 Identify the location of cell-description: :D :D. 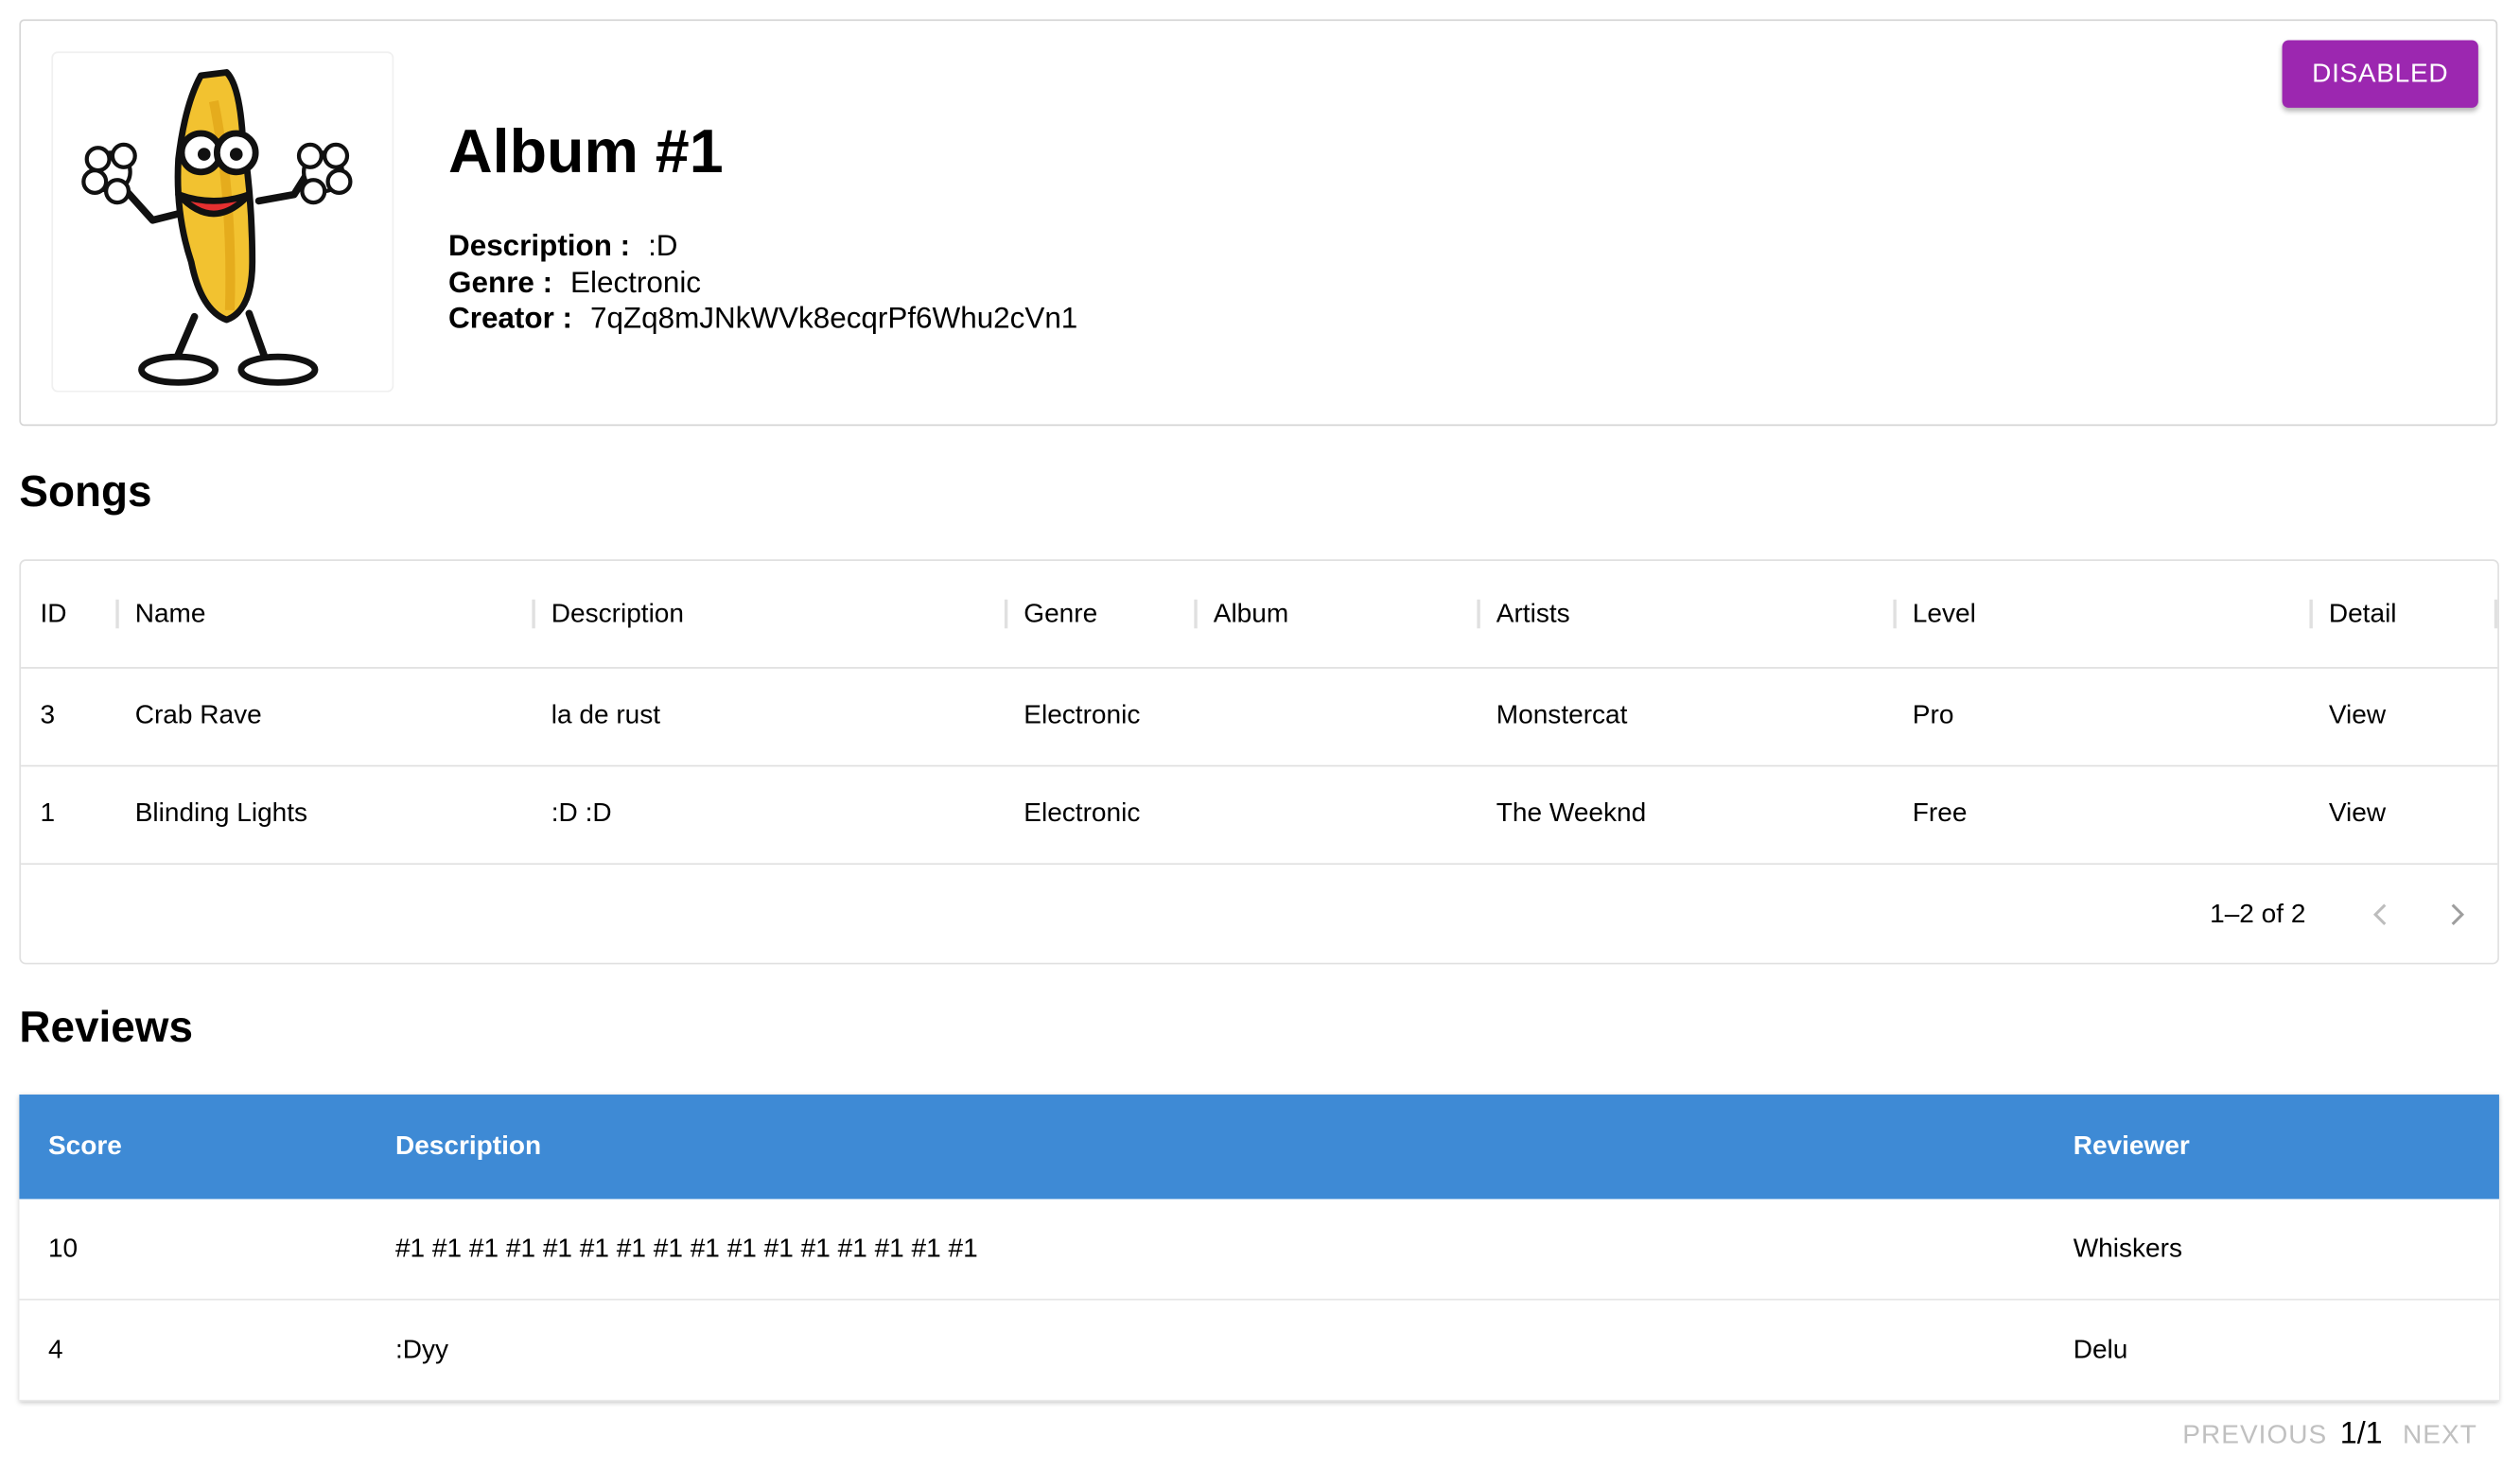
(581, 813).